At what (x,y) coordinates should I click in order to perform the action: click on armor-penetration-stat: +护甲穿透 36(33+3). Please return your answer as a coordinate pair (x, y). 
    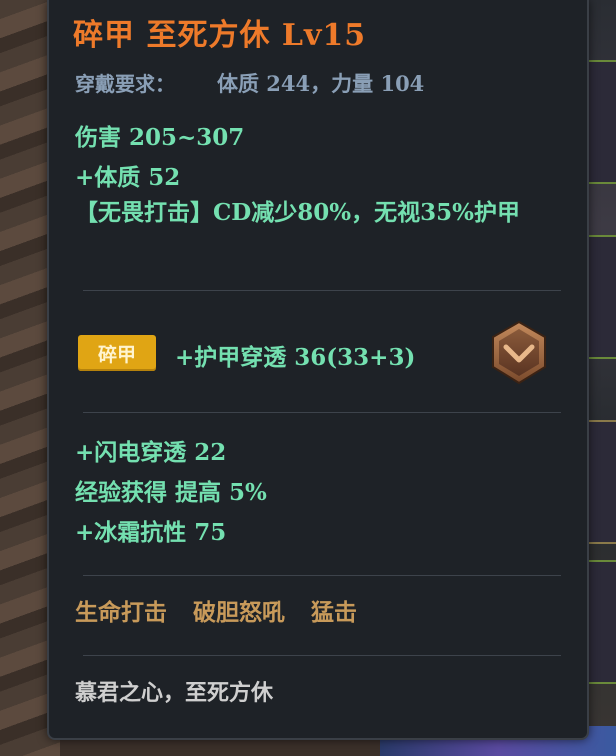
    Looking at the image, I should click on (295, 357).